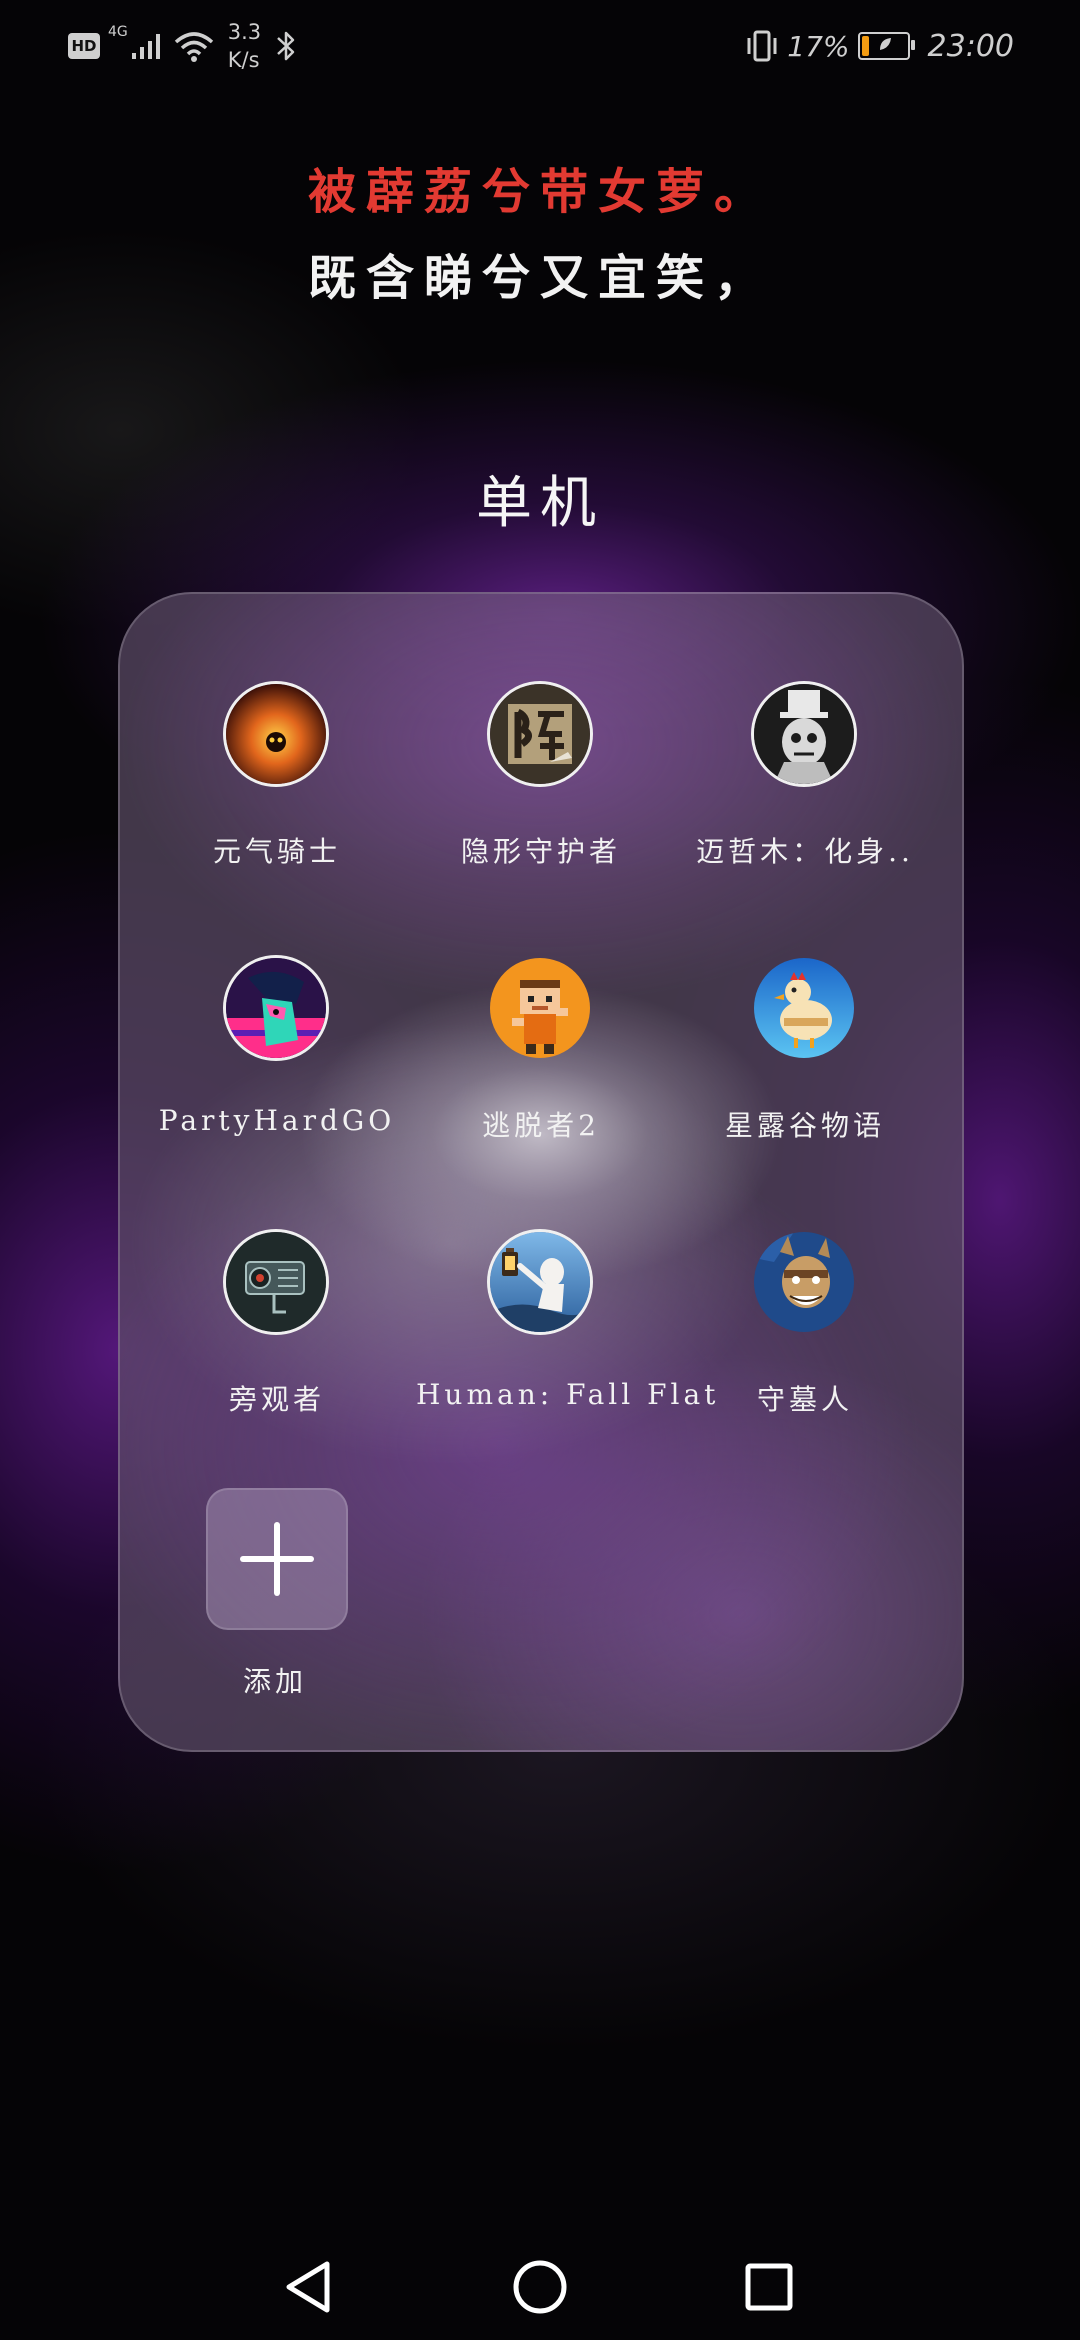 The height and width of the screenshot is (2340, 1080). I want to click on recent-apps-button, so click(769, 2287).